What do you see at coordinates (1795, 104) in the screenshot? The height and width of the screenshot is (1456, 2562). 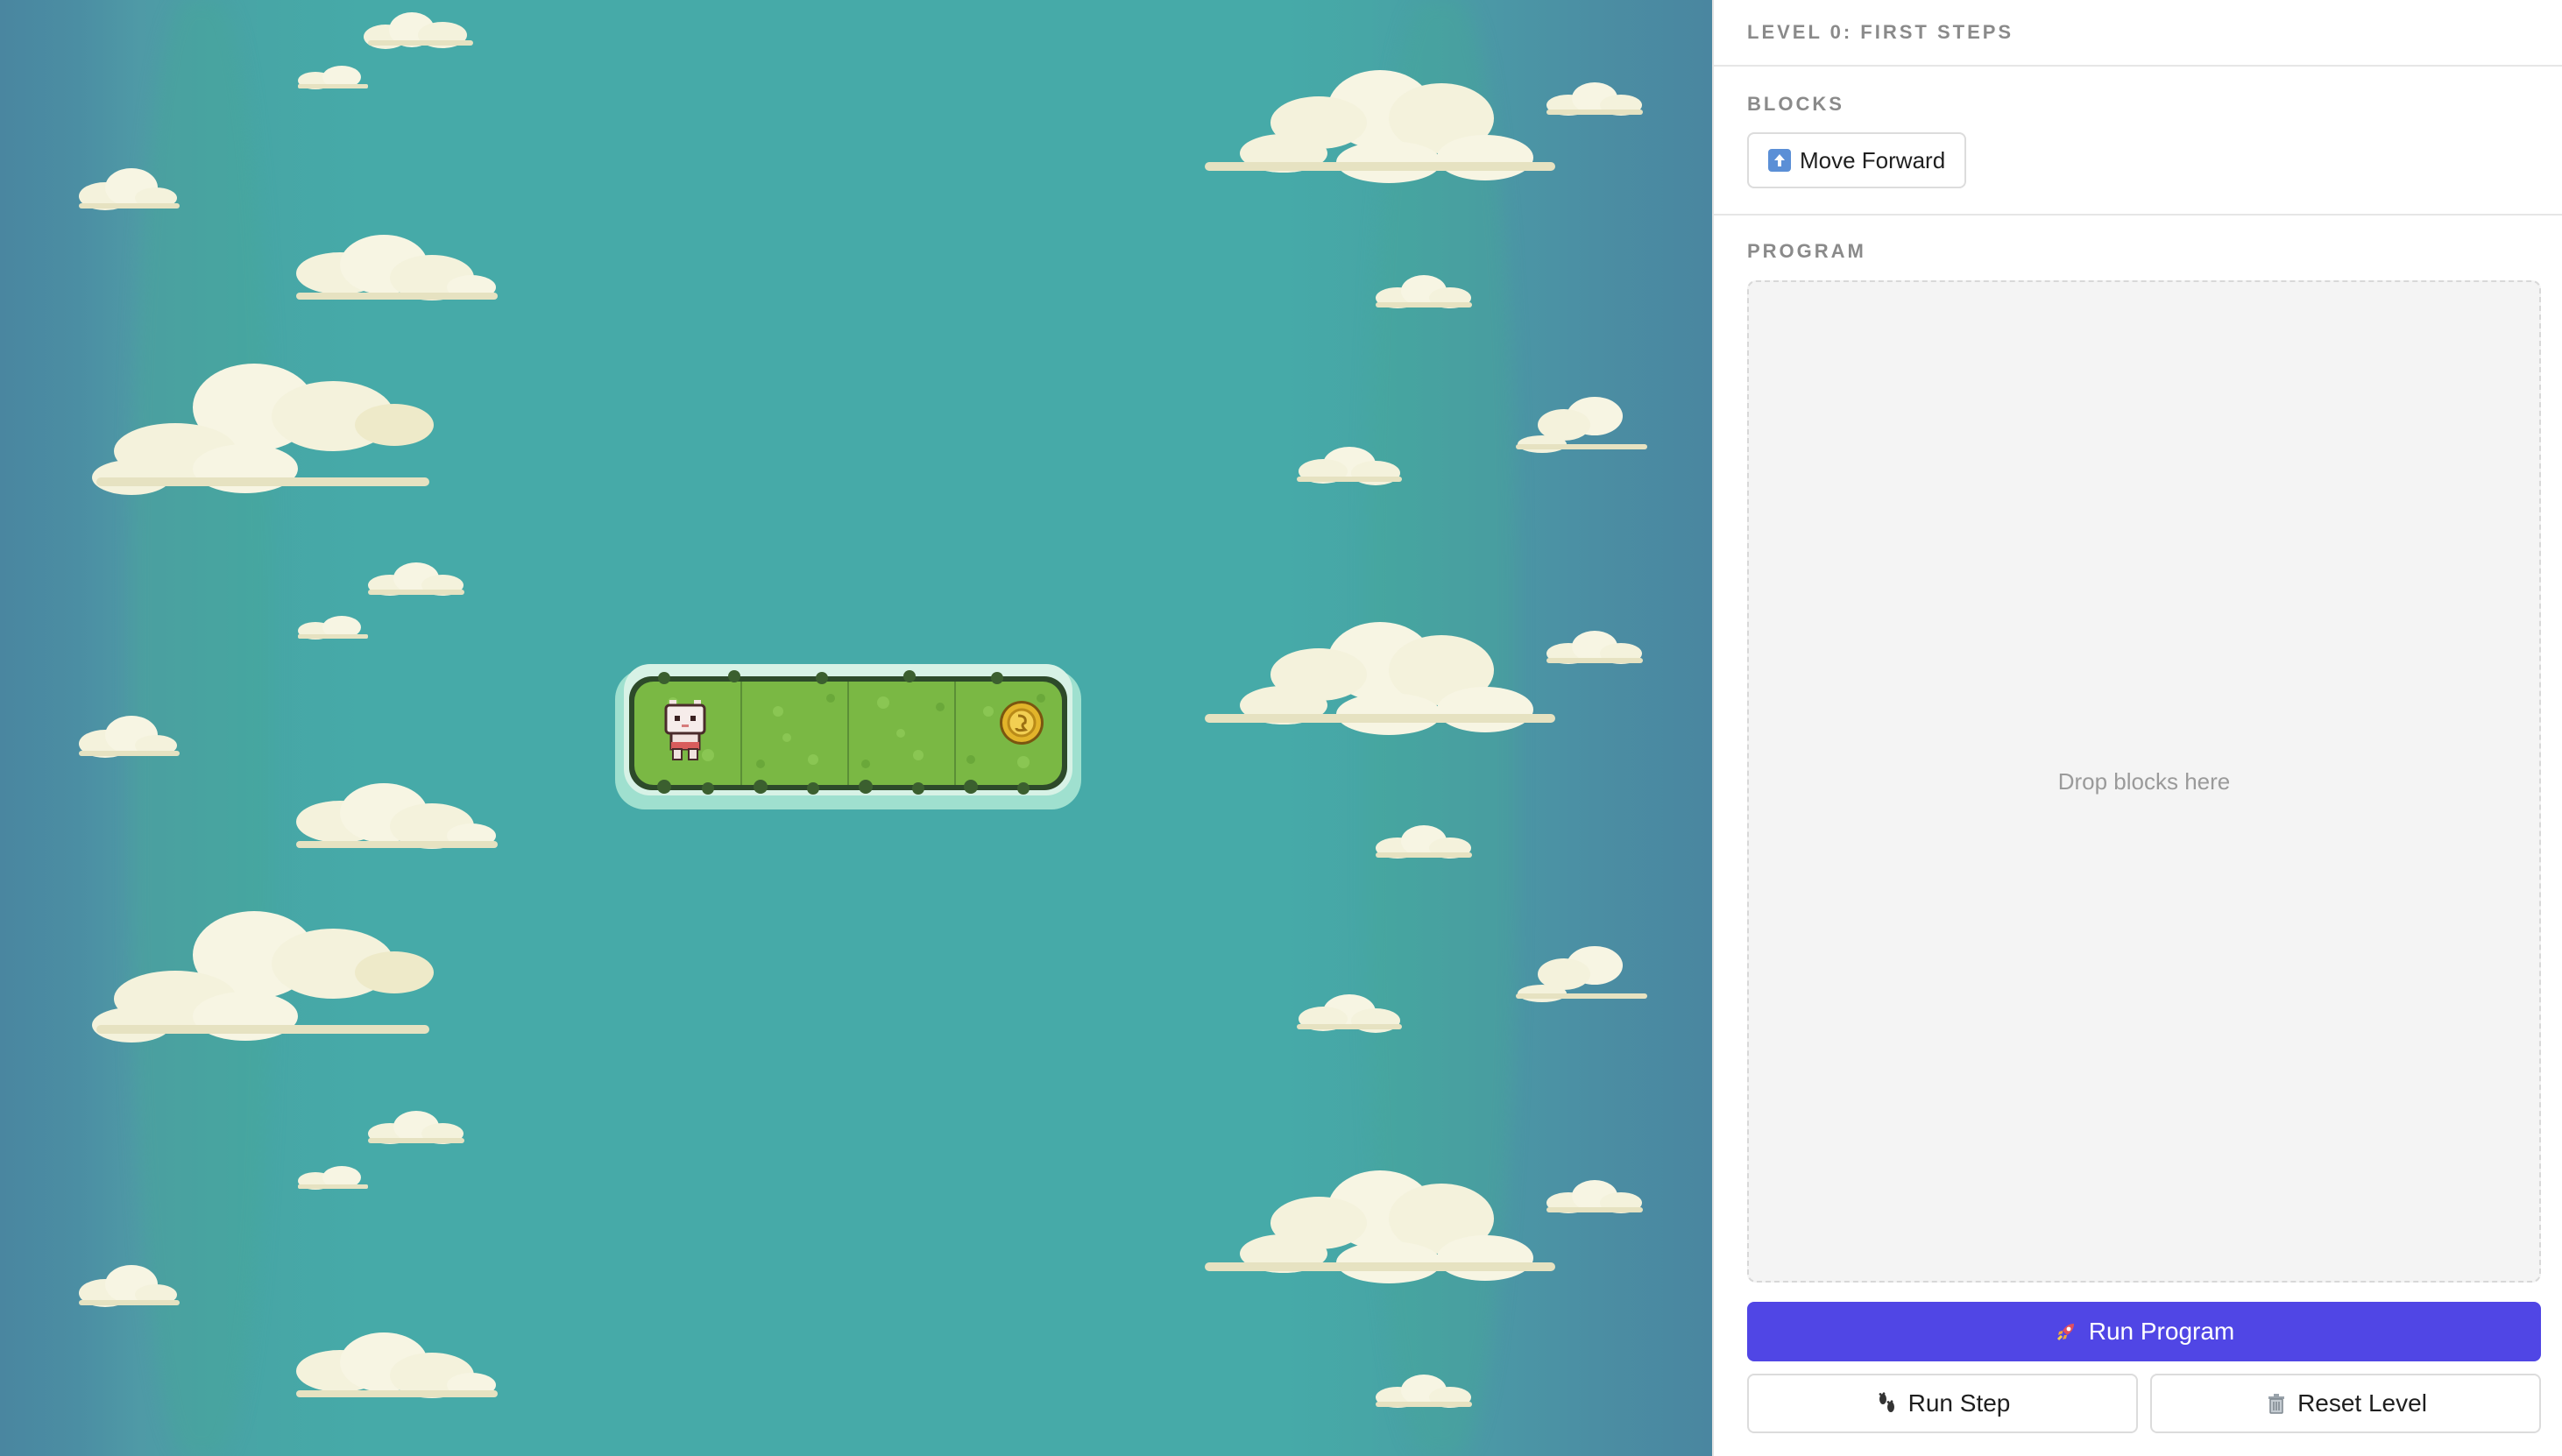 I see `blocks-label: BLOCKS` at bounding box center [1795, 104].